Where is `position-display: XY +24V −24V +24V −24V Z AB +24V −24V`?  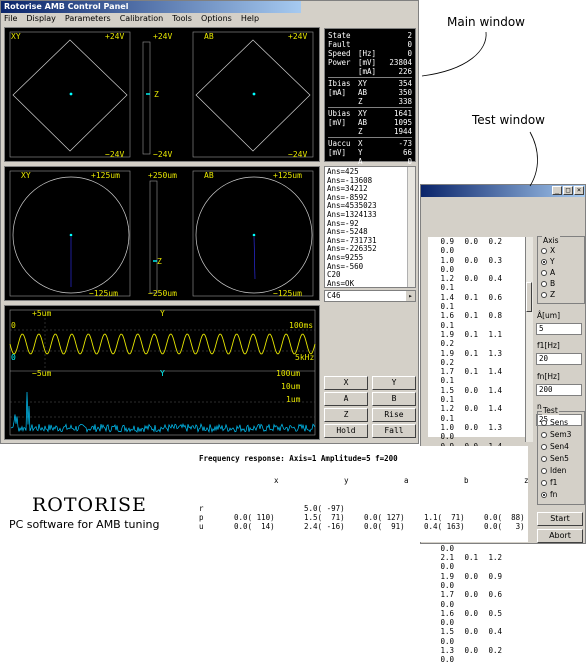 position-display: XY +24V −24V +24V −24V Z AB +24V −24V is located at coordinates (162, 94).